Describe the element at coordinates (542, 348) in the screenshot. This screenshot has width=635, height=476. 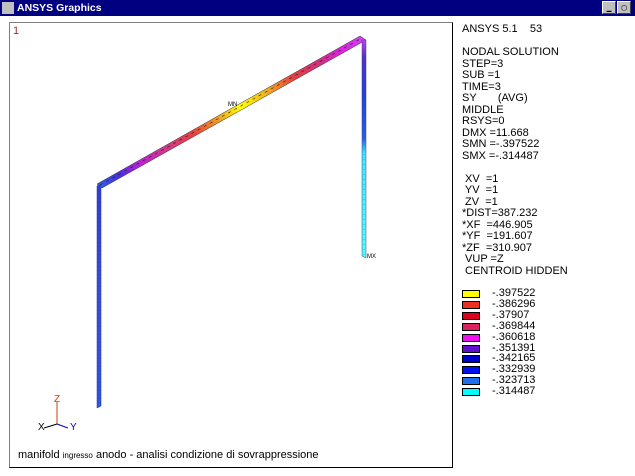
I see `legend-row: -.351391` at that location.